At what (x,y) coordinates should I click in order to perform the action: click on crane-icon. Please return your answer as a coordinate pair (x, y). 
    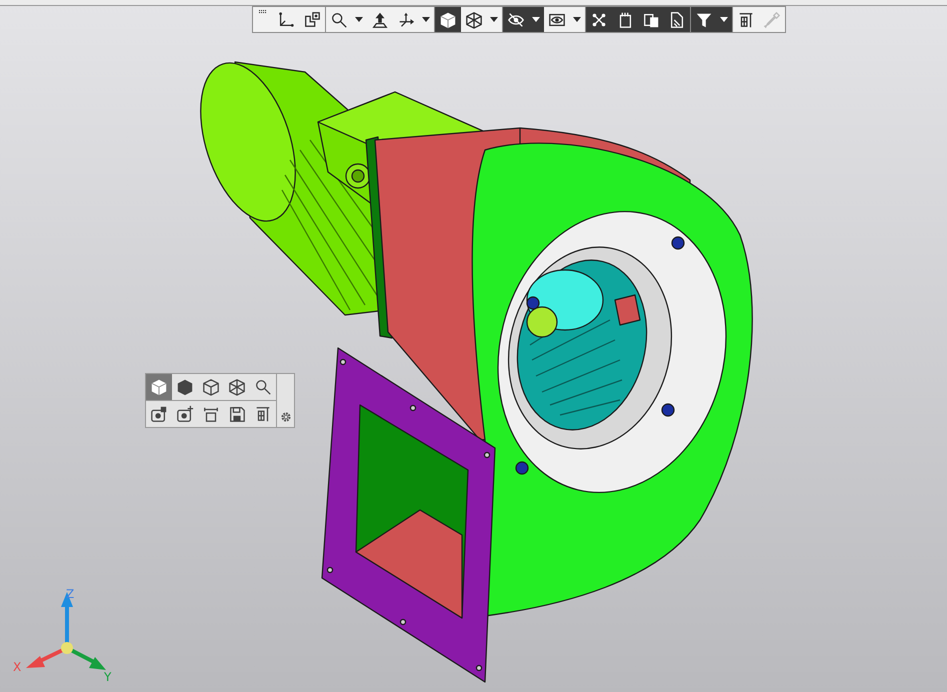
    Looking at the image, I should click on (263, 414).